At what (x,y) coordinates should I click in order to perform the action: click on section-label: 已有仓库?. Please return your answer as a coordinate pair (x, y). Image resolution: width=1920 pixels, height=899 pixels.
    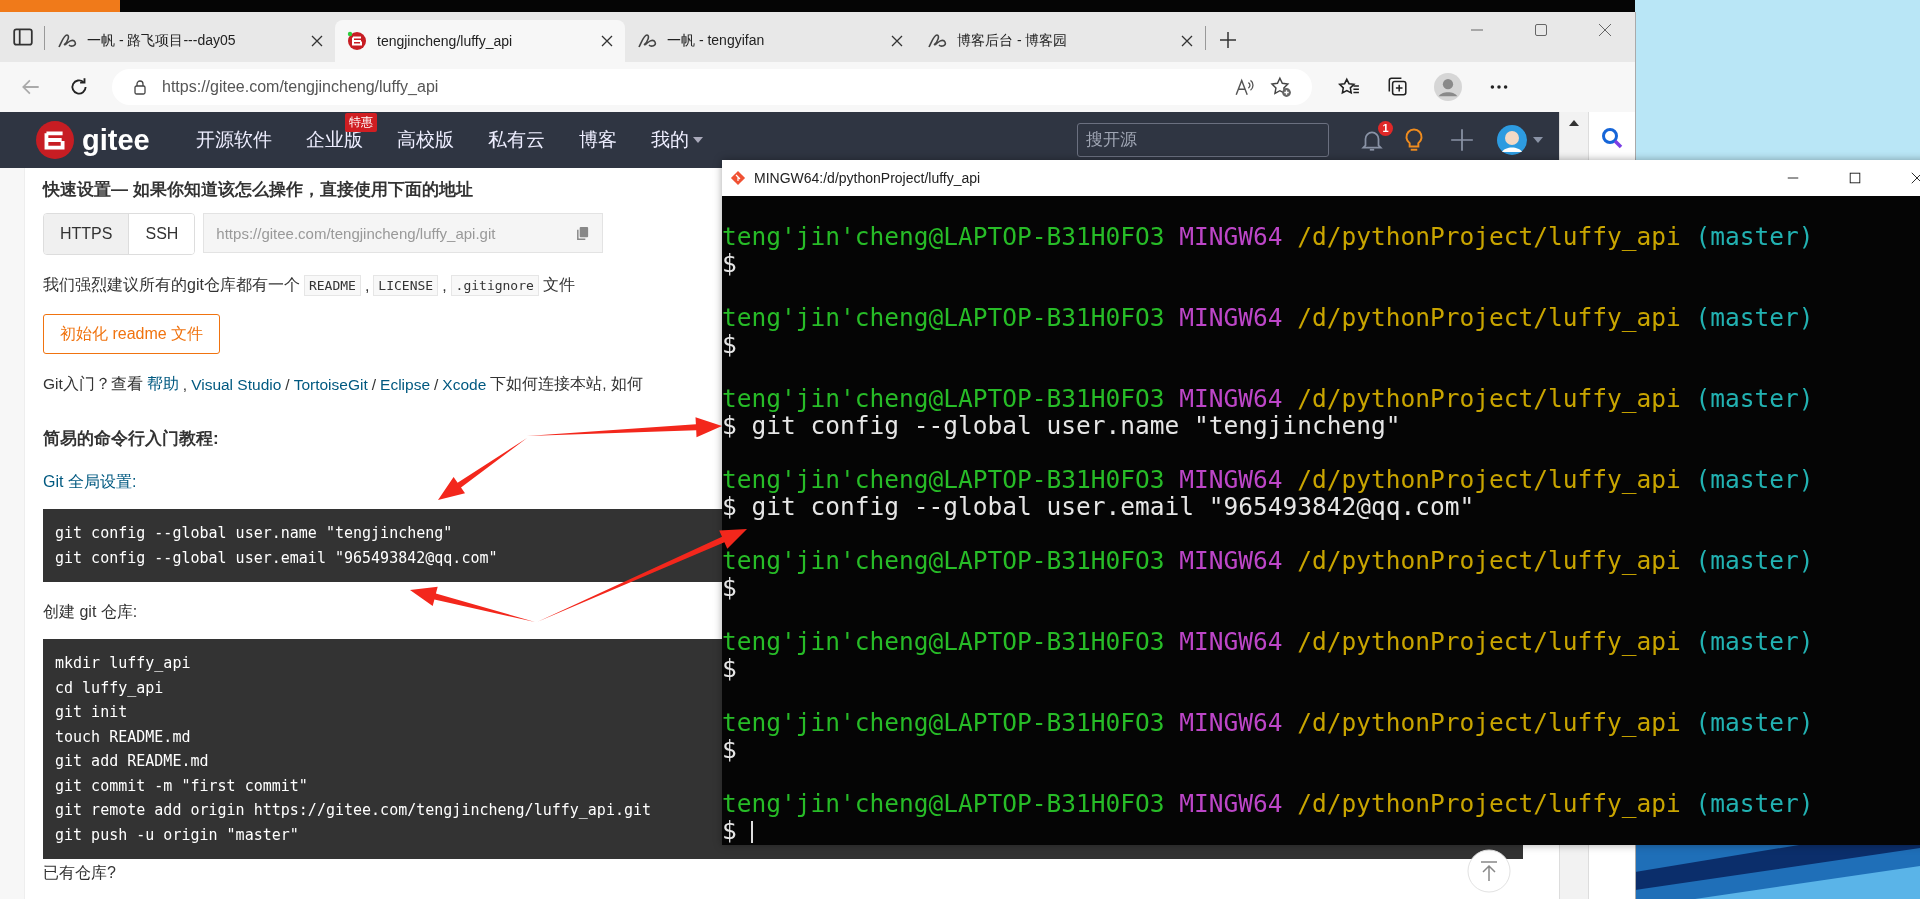
    Looking at the image, I should click on (79, 873).